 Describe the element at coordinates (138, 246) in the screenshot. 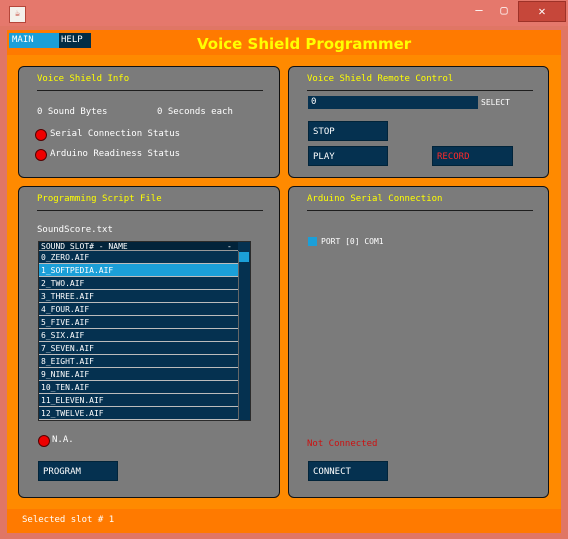

I see `list-header: SOUND SLOT# - NAME -` at that location.